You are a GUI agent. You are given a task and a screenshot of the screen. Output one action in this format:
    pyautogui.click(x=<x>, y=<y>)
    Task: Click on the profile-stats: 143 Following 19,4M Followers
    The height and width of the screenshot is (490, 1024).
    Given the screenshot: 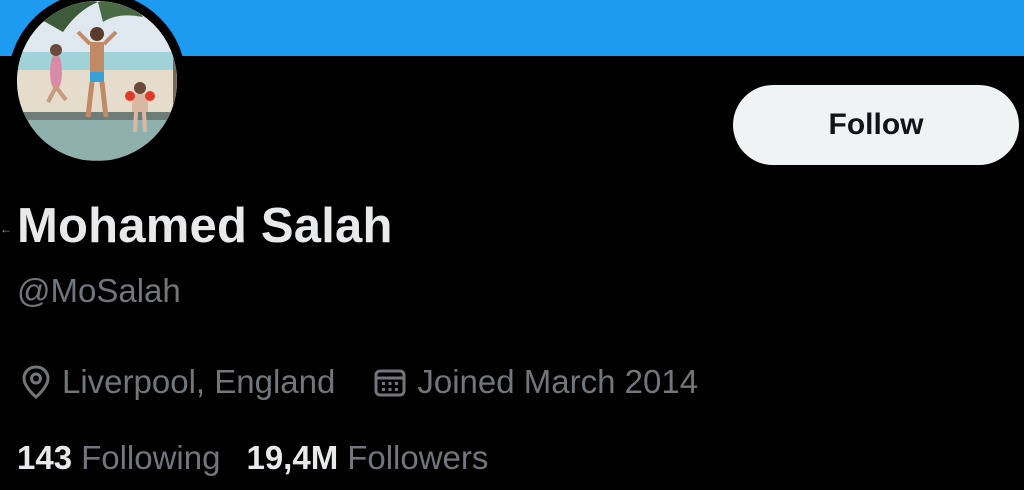 What is the action you would take?
    pyautogui.click(x=252, y=458)
    